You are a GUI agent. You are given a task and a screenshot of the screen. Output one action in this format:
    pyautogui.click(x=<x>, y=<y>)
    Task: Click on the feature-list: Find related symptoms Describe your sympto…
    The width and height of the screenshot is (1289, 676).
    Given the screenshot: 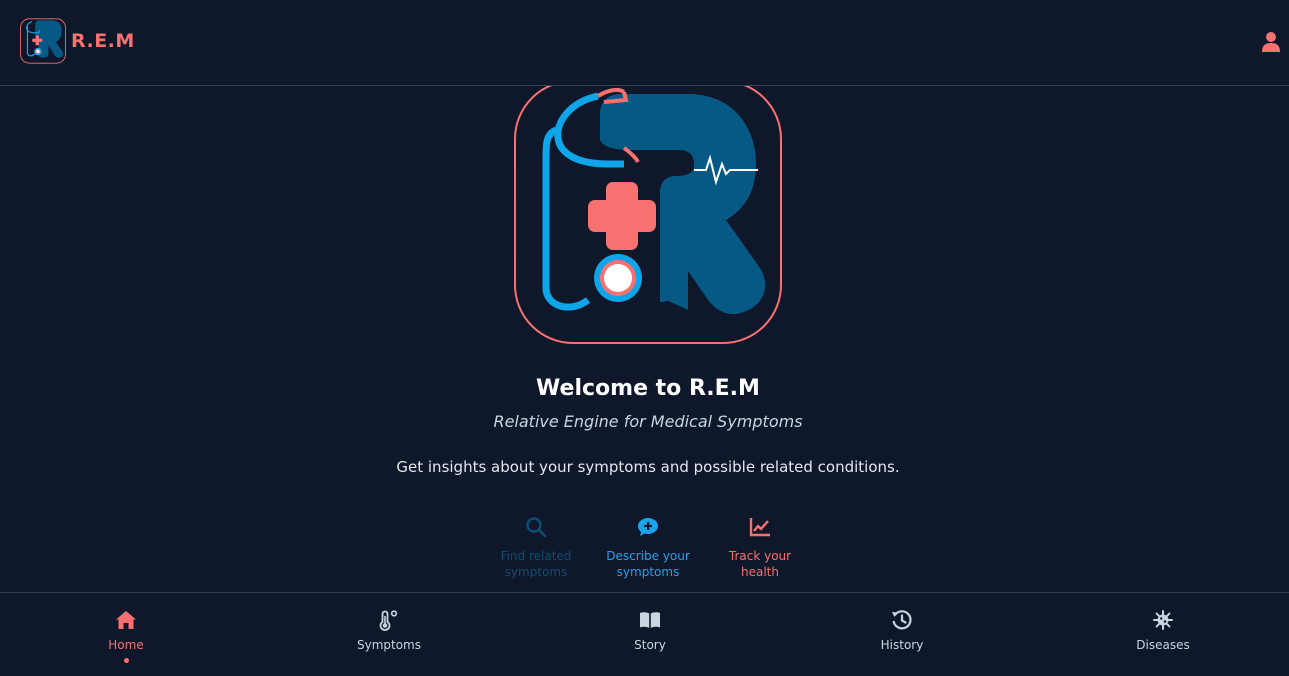 What is the action you would take?
    pyautogui.click(x=648, y=554)
    